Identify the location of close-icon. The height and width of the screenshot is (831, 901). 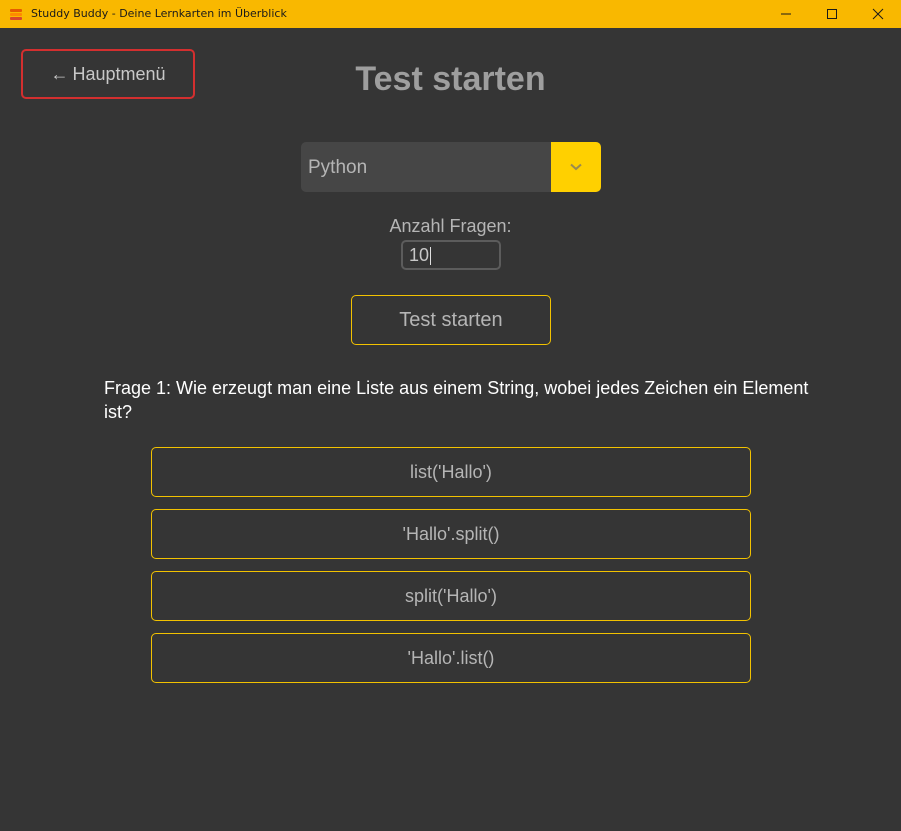
(878, 14).